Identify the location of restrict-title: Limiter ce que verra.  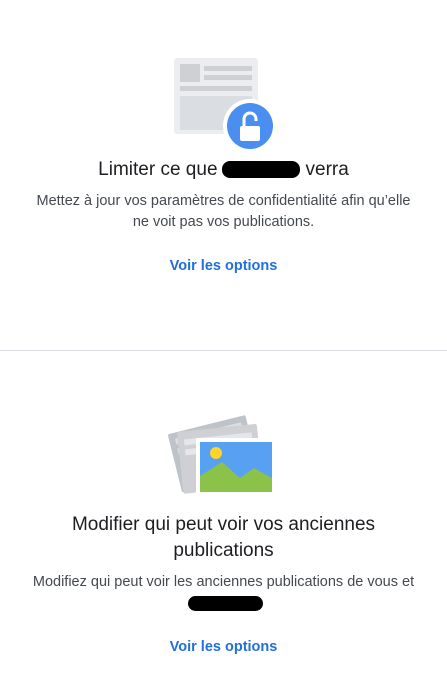
(223, 170).